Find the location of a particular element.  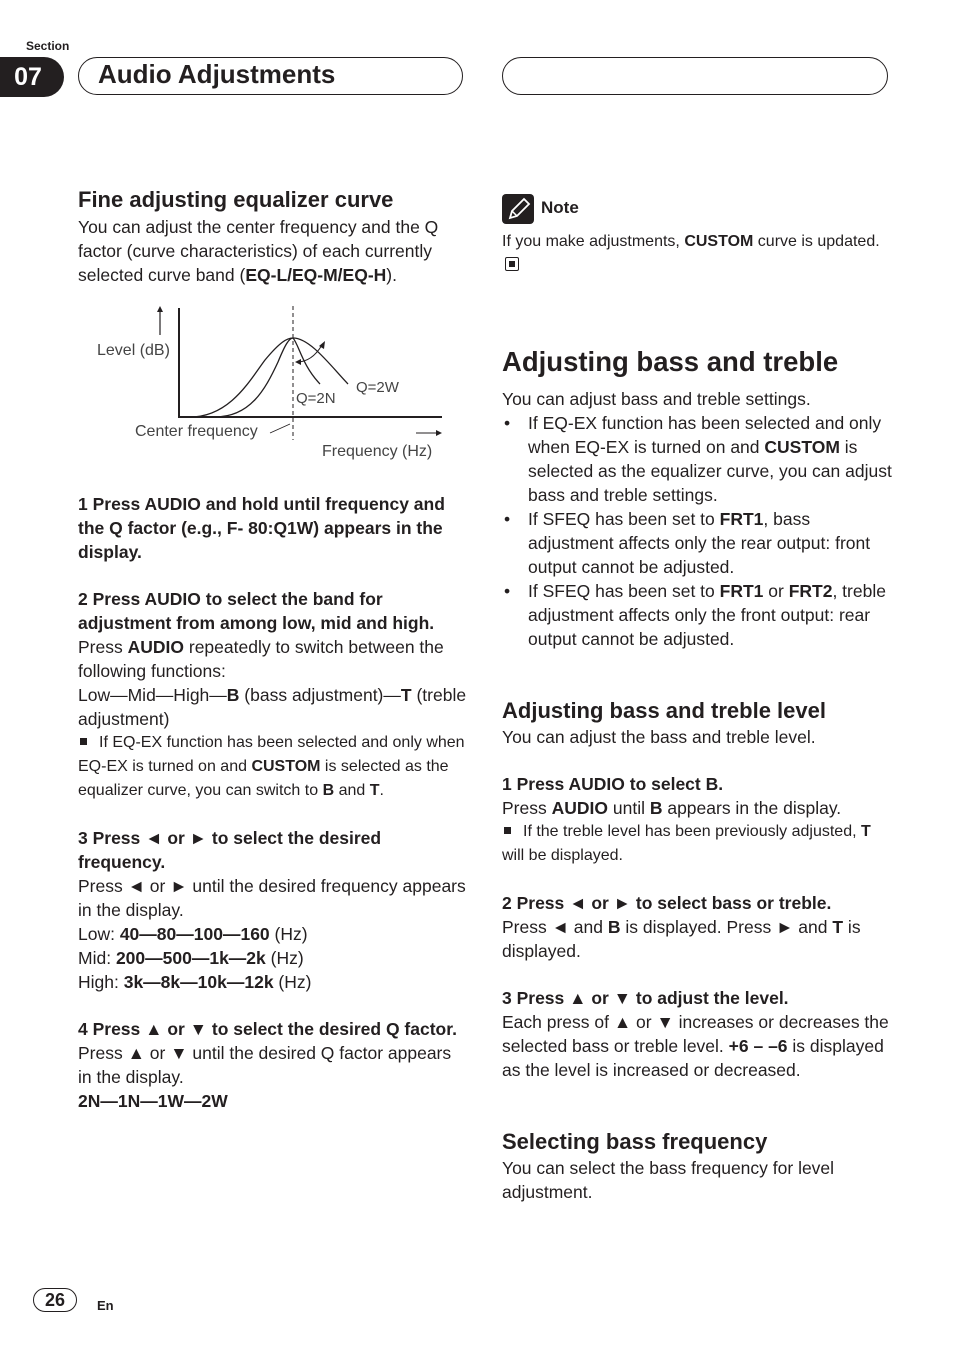

text: curve is updated. is located at coordinates (816, 241).